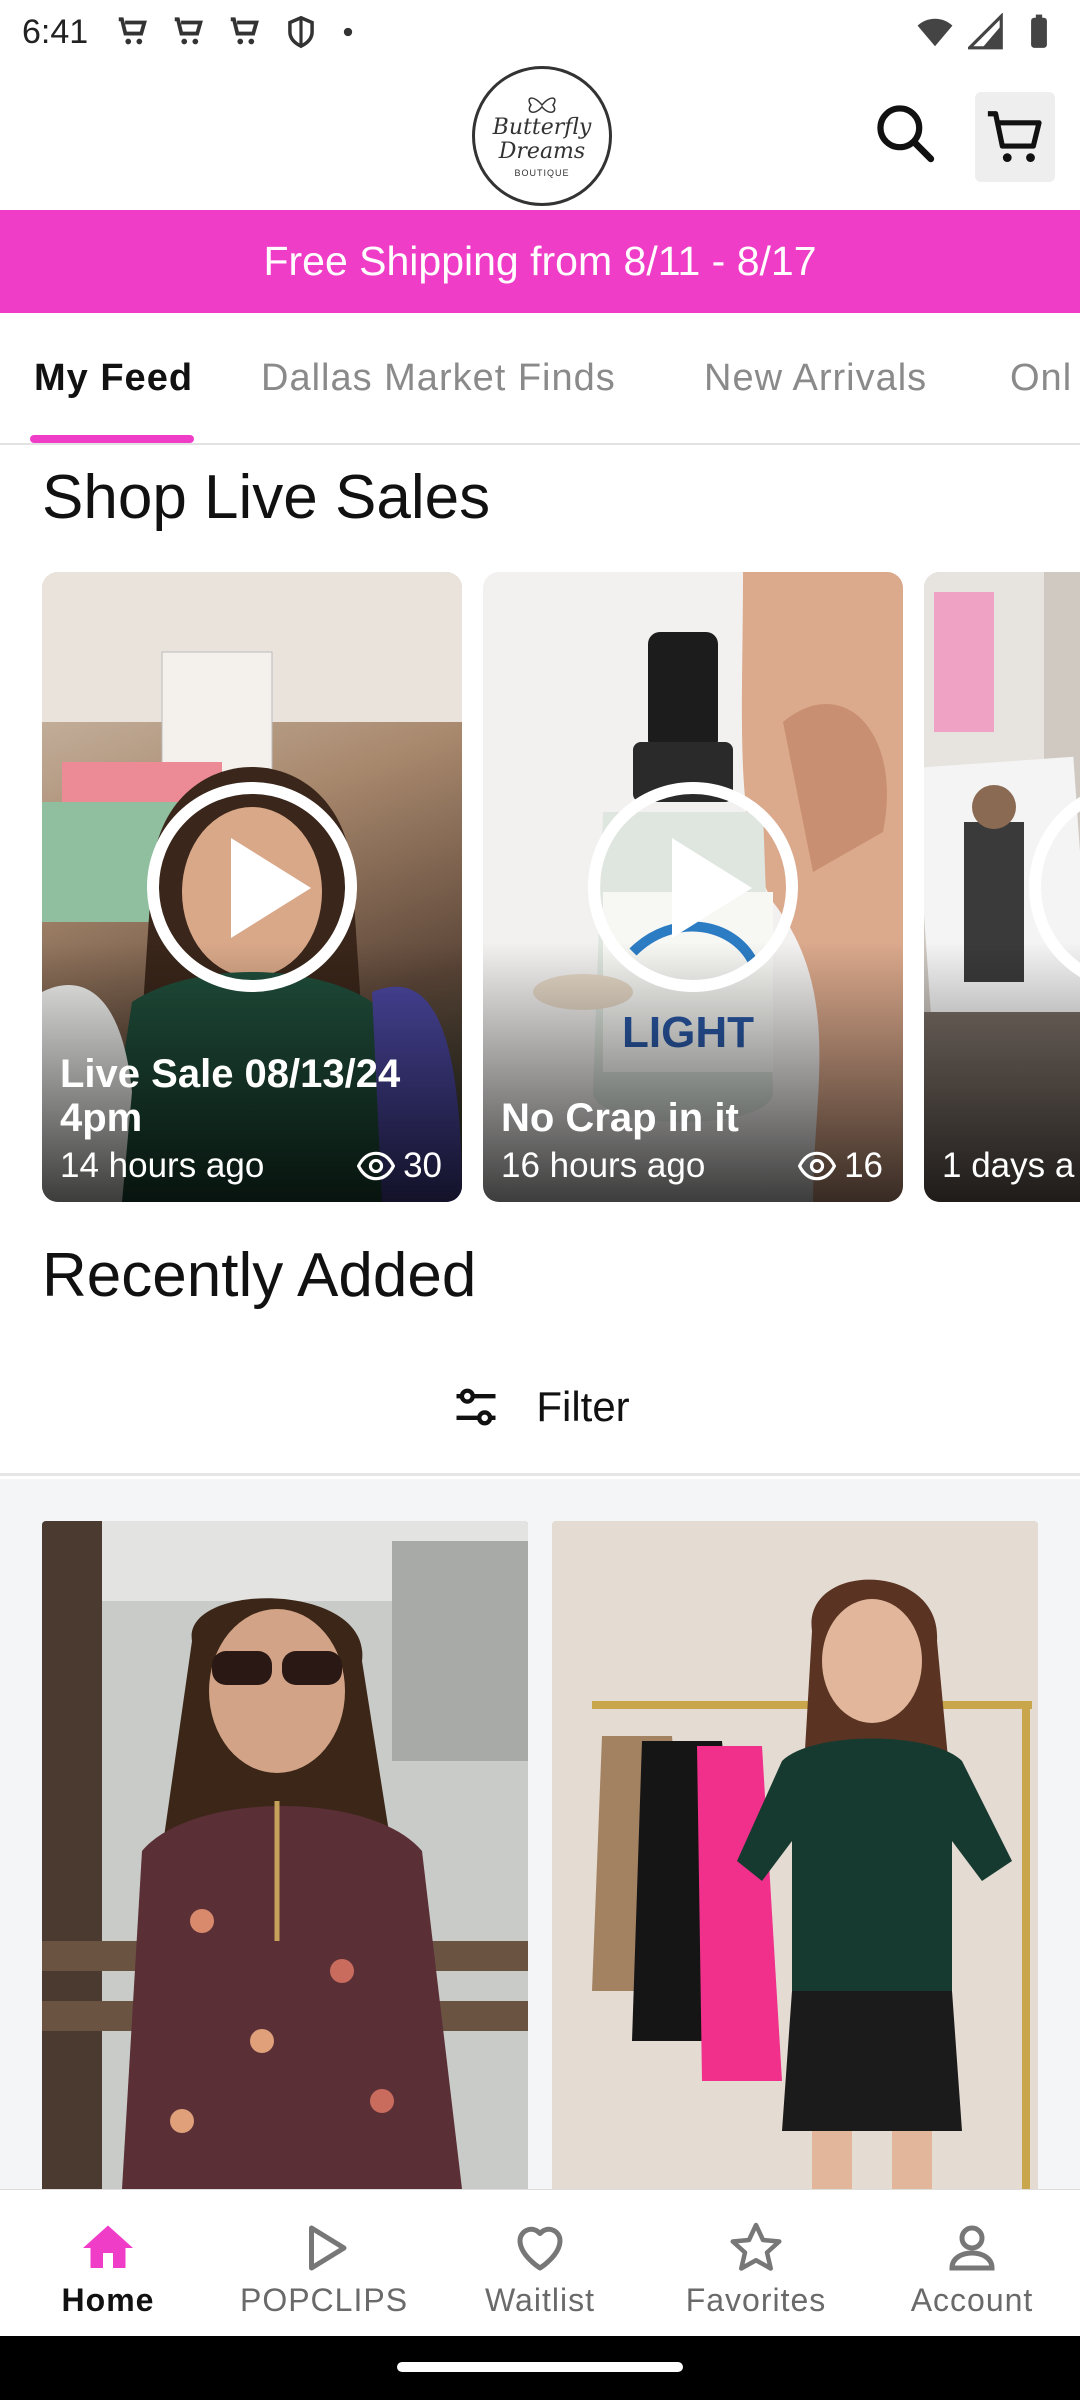 This screenshot has width=1080, height=2400. I want to click on signal-icon, so click(985, 31).